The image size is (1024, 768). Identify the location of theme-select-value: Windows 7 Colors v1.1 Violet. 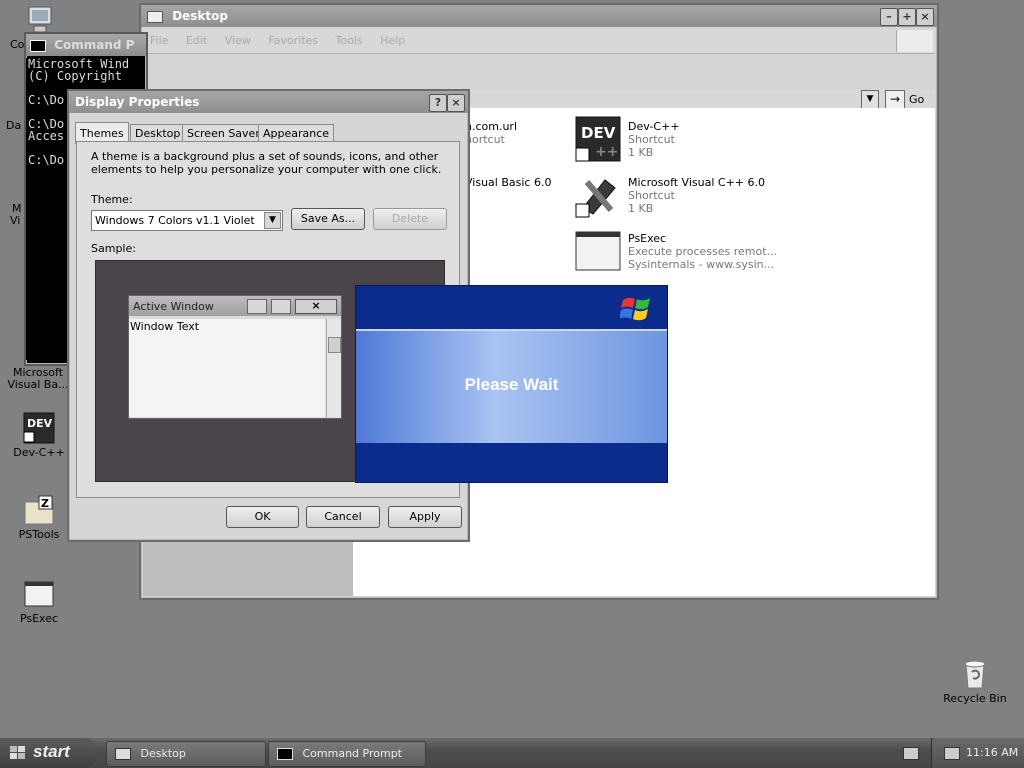
(175, 220).